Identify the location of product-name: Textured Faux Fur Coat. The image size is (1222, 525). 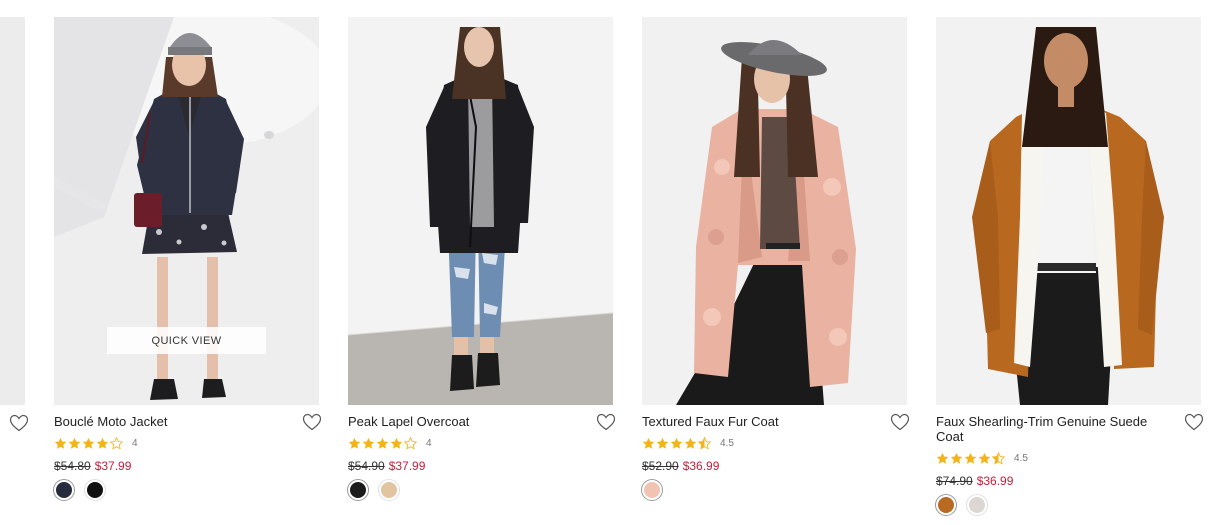
(762, 421).